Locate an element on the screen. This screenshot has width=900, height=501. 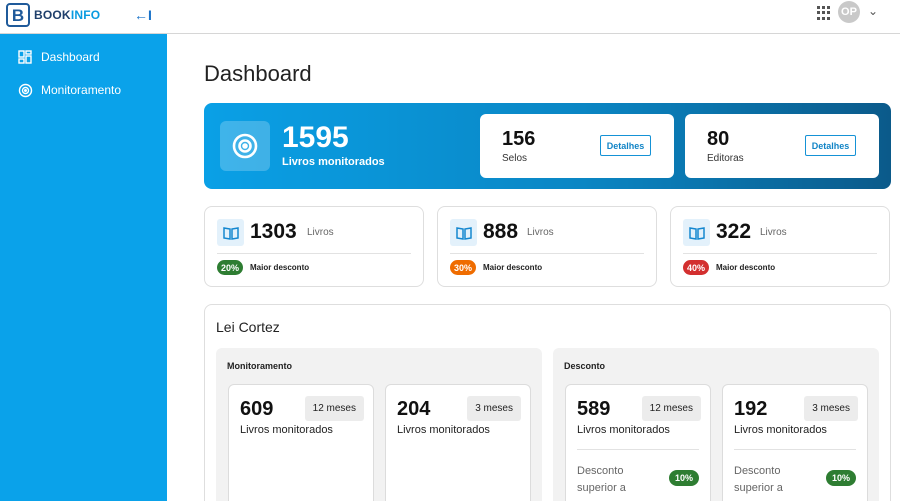
section-title: Desconto is located at coordinates (585, 366).